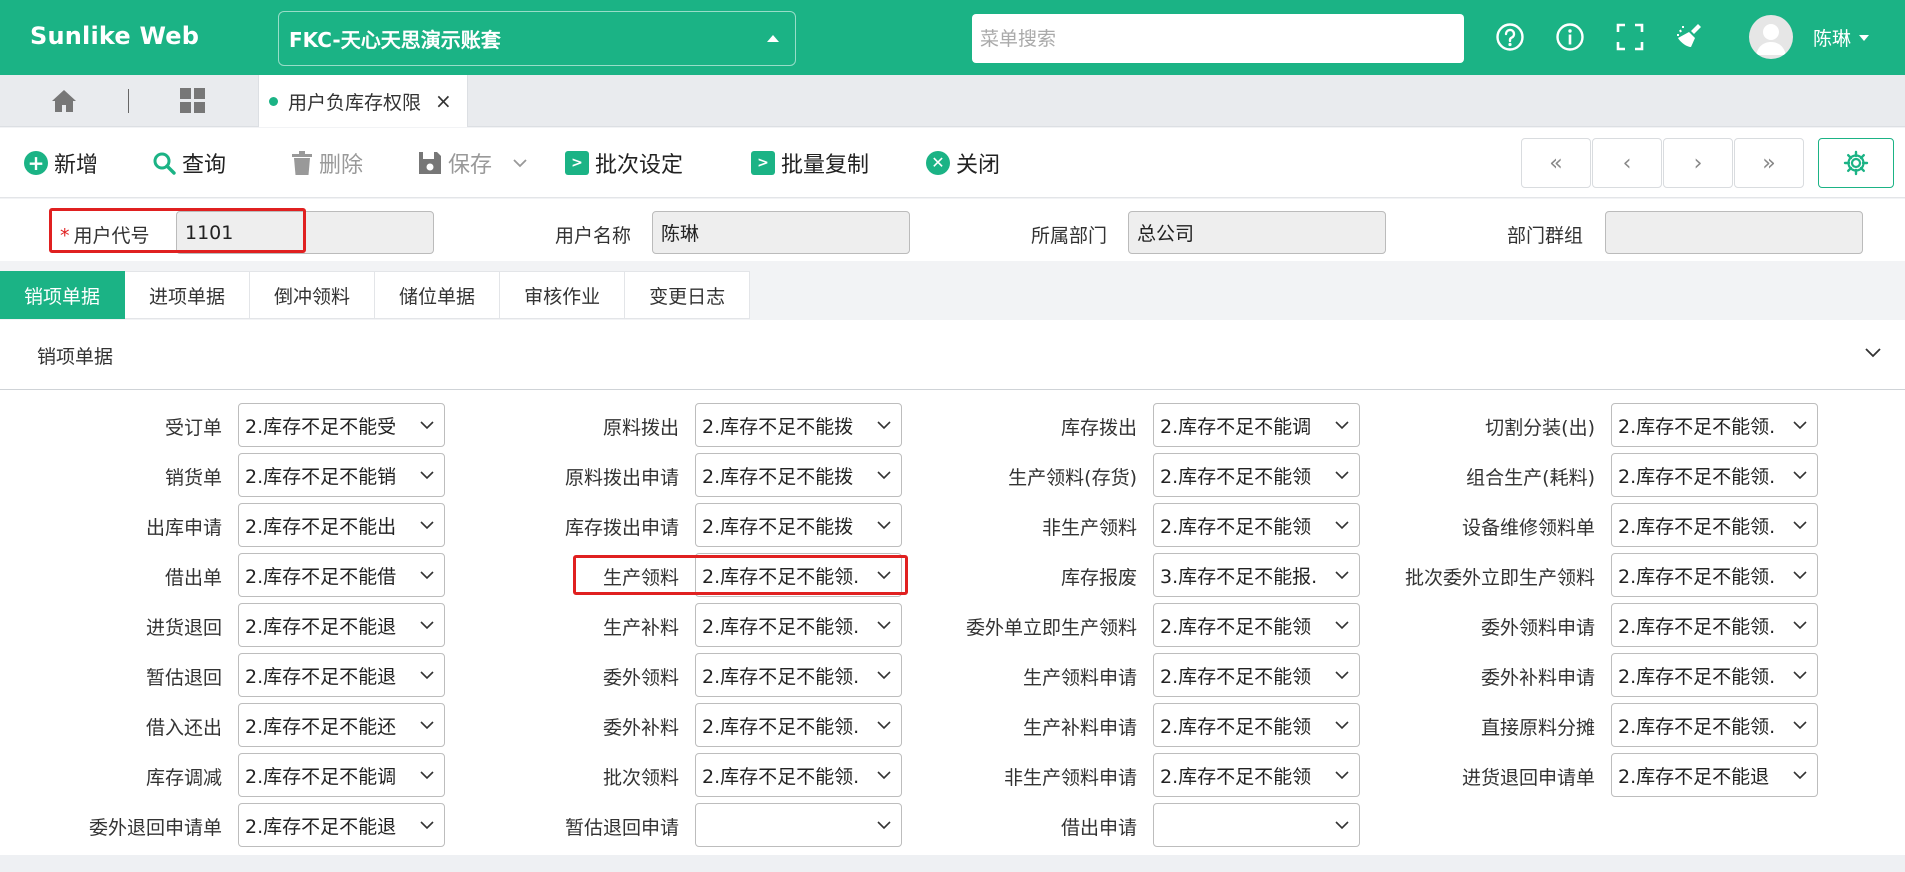 Image resolution: width=1905 pixels, height=872 pixels. I want to click on search-icon, so click(164, 163).